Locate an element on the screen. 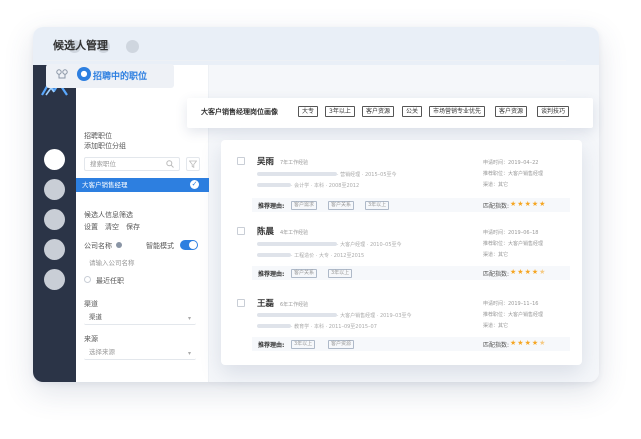 This screenshot has width=641, height=439. org-tree-icon is located at coordinates (62, 75).